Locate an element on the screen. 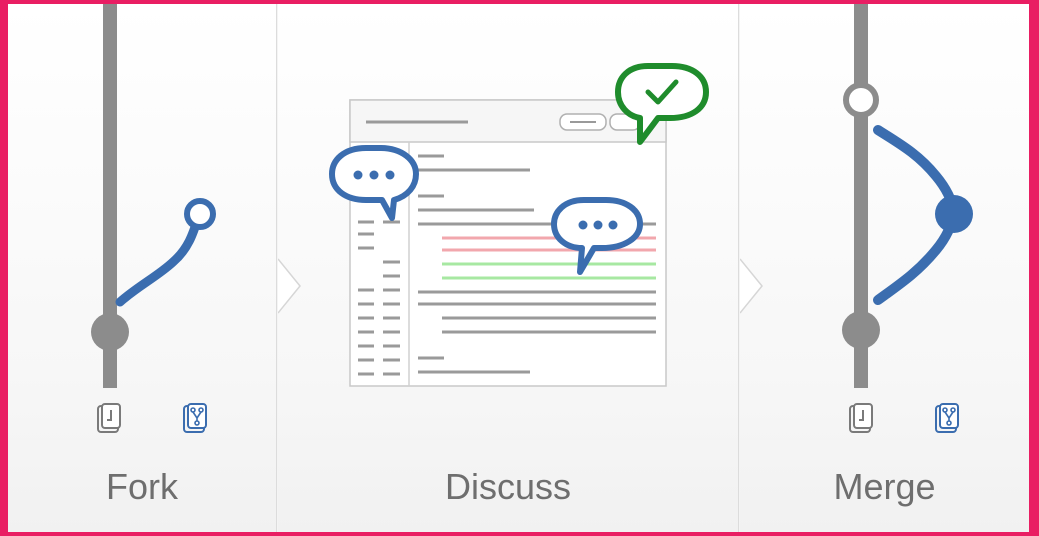  fork-branch-line is located at coordinates (159, 260).